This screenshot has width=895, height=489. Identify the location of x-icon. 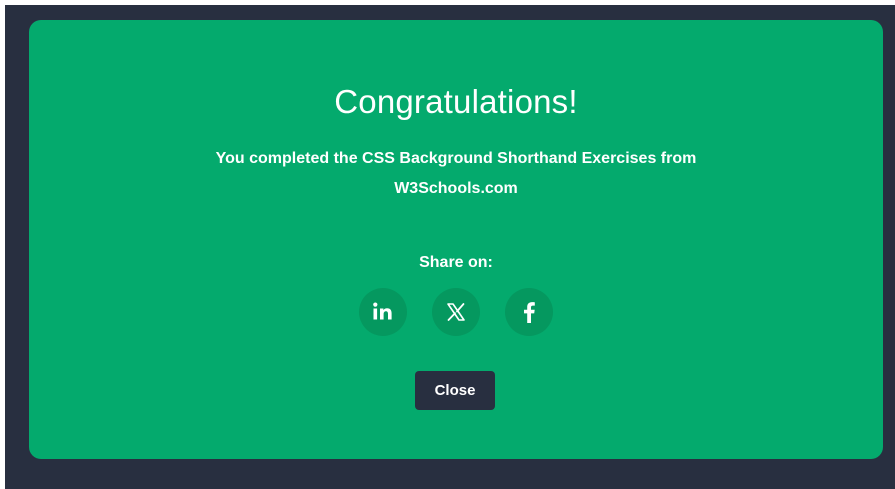
(456, 312).